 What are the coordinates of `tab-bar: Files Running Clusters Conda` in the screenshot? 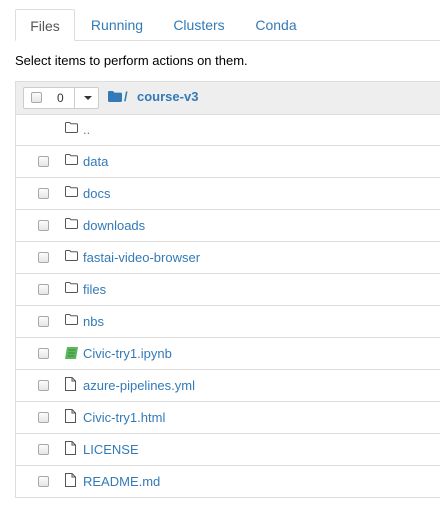 It's located at (227, 25).